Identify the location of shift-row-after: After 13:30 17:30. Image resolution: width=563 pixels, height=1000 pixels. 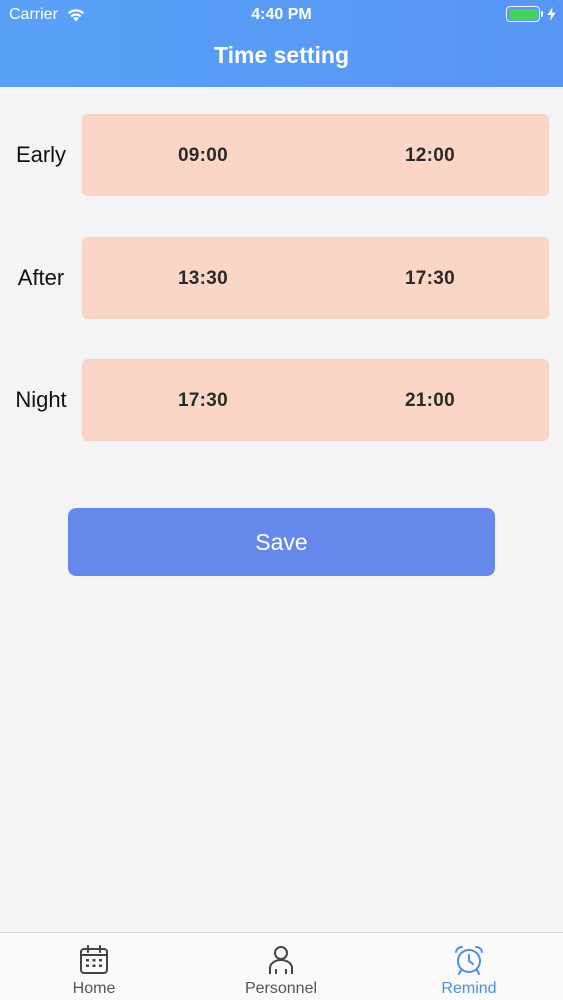
(281, 278).